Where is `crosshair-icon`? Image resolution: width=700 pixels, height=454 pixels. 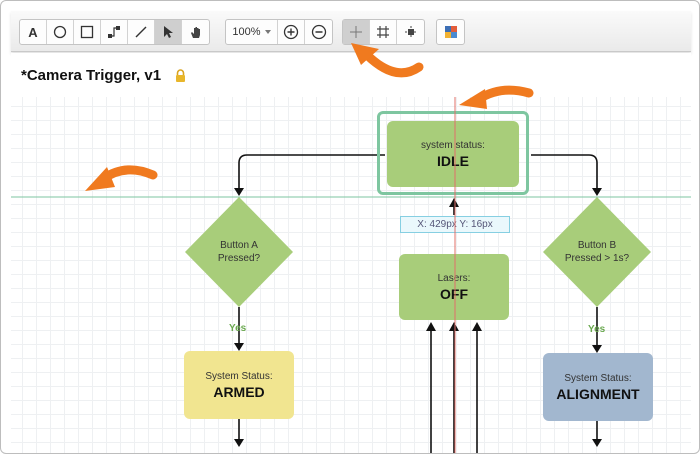 crosshair-icon is located at coordinates (356, 32).